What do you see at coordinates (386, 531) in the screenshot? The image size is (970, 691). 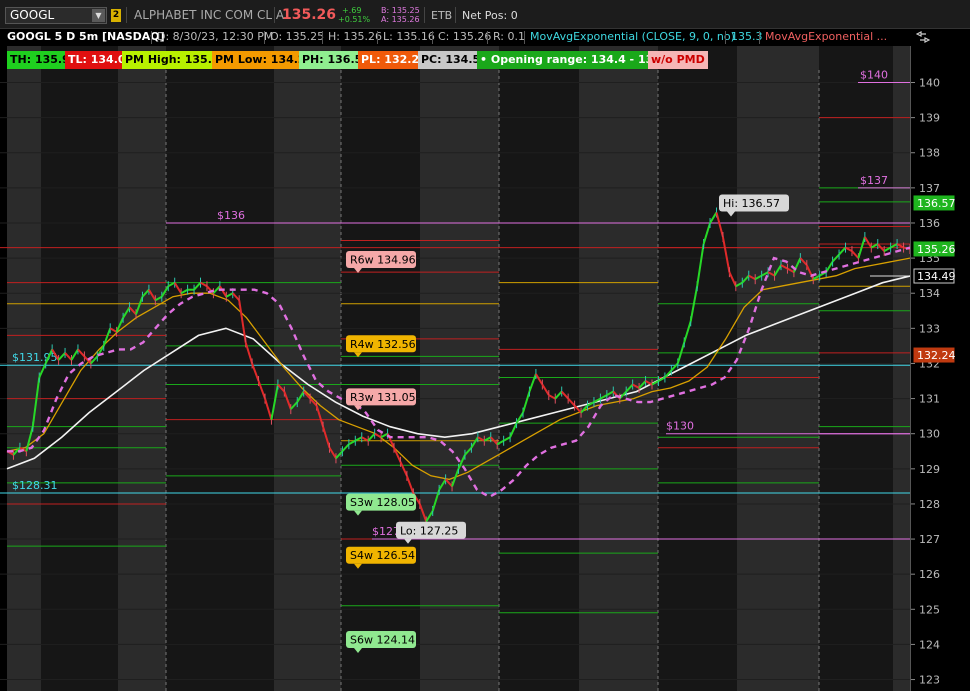 I see `level-label: $127` at bounding box center [386, 531].